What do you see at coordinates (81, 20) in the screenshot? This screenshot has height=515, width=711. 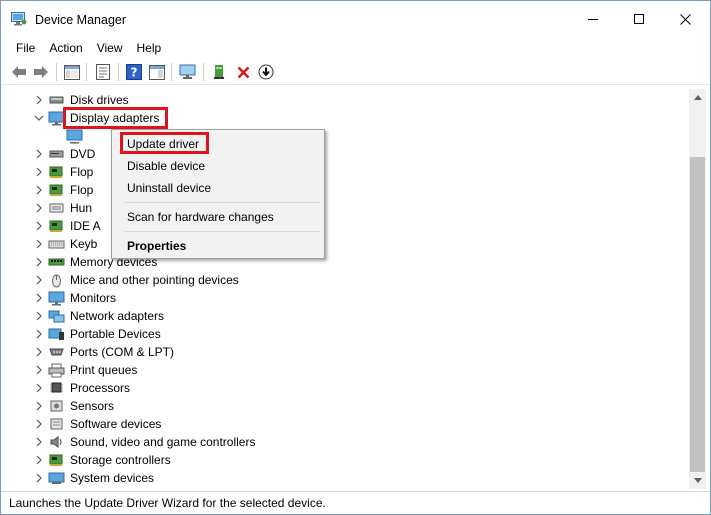 I see `window-title: Device Manager` at bounding box center [81, 20].